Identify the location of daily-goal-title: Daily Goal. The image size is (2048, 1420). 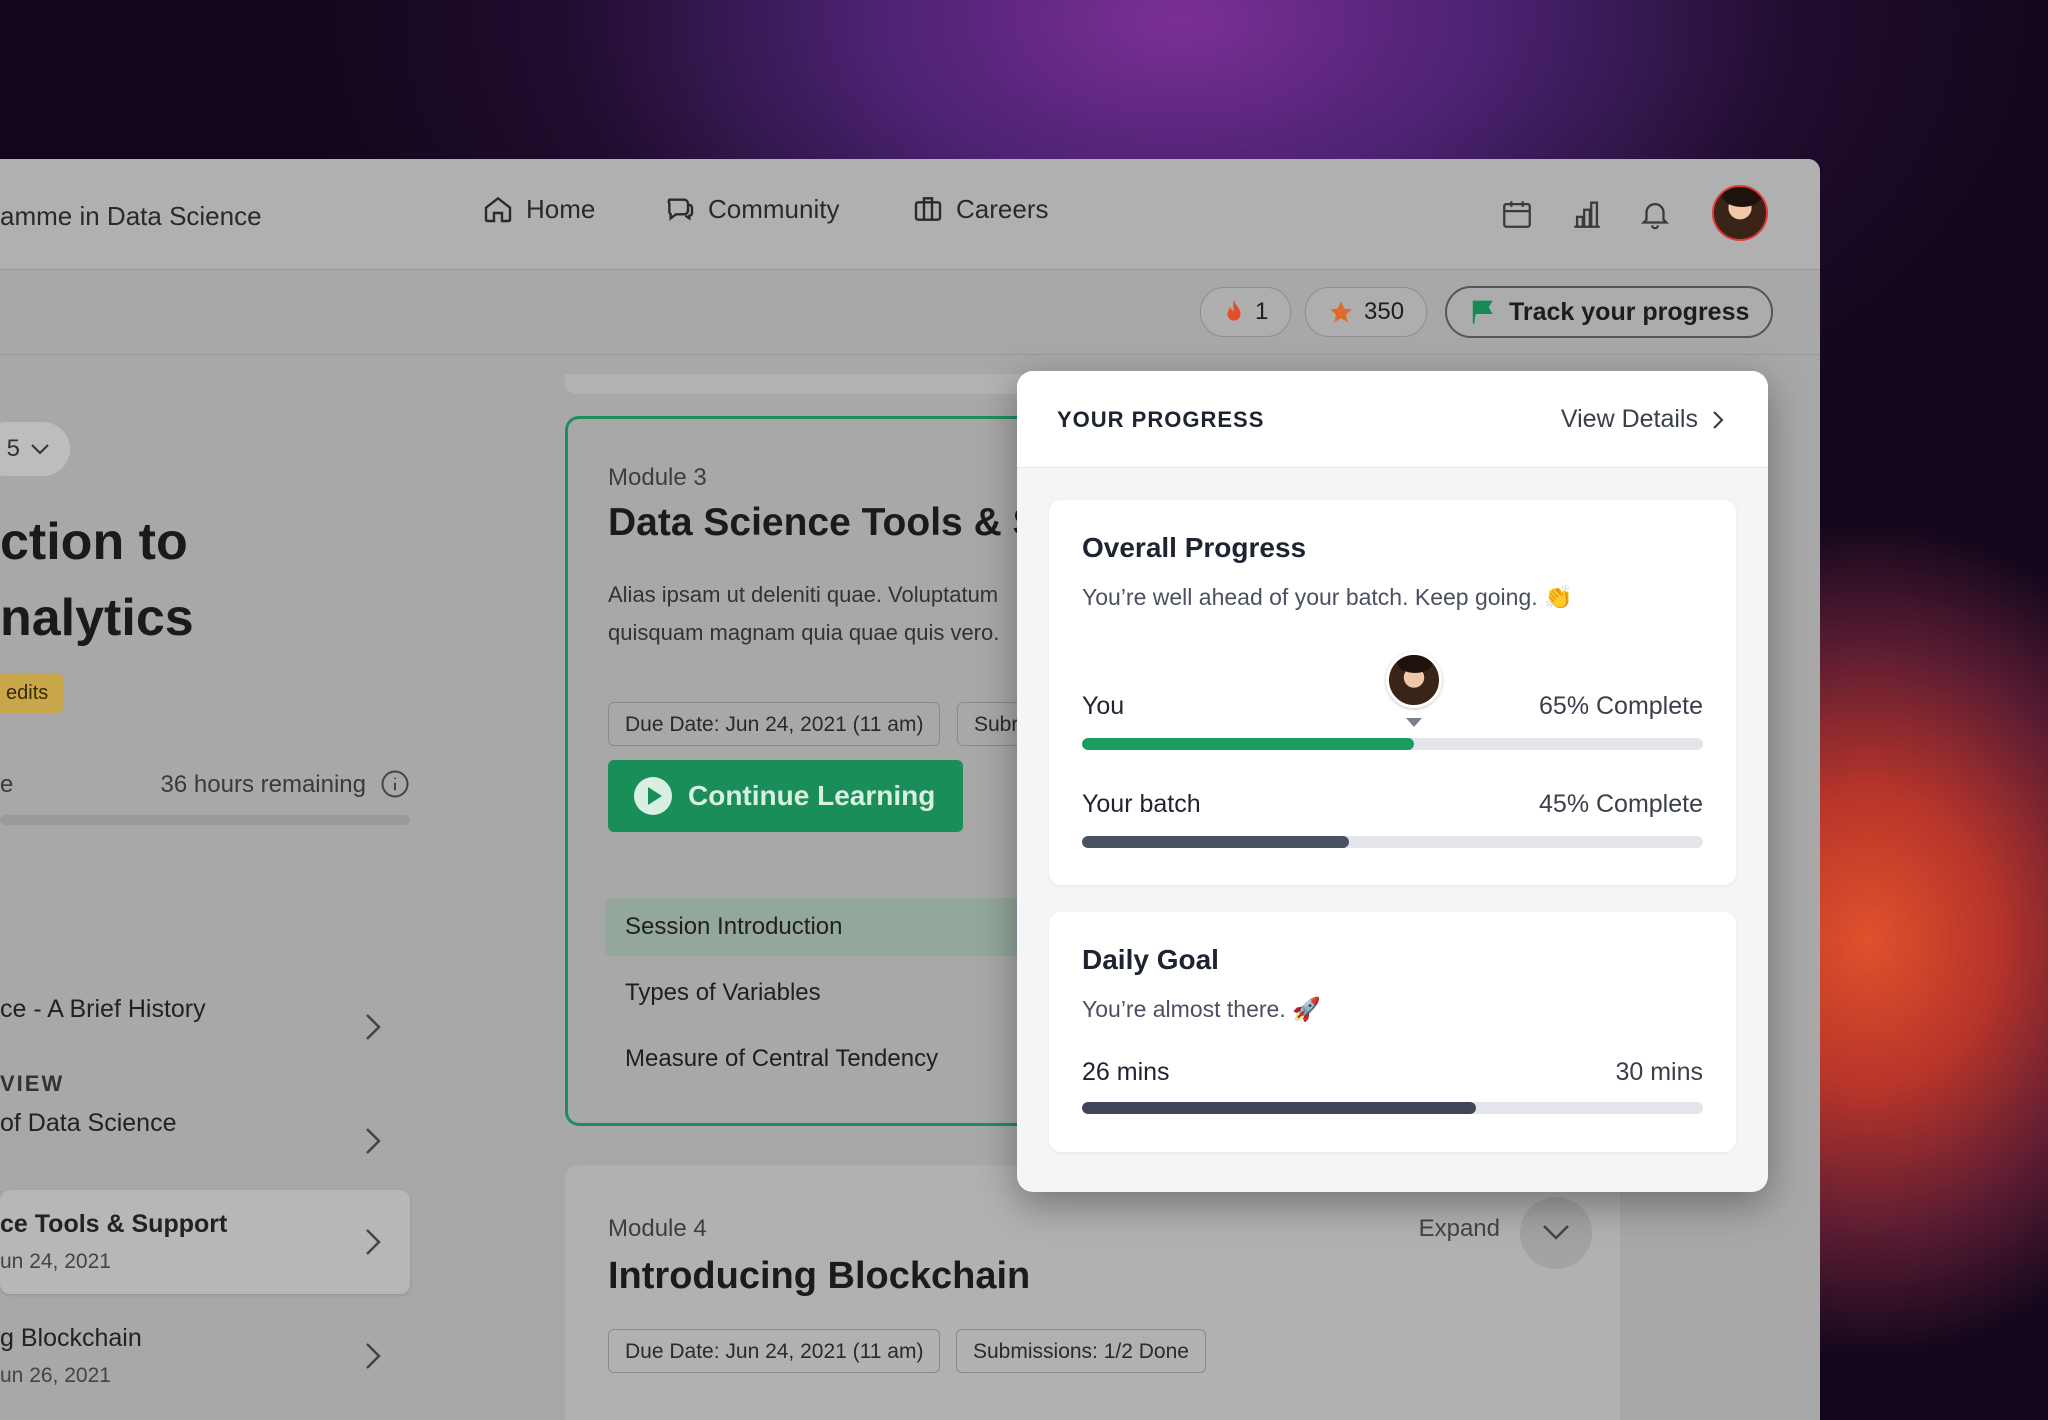
(1150, 959).